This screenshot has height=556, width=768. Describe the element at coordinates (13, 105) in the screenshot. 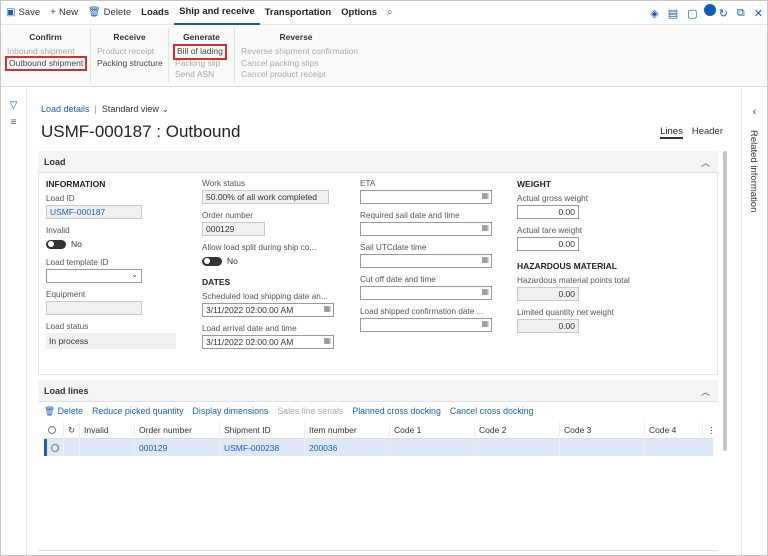

I see `filter-icon: ▽` at that location.